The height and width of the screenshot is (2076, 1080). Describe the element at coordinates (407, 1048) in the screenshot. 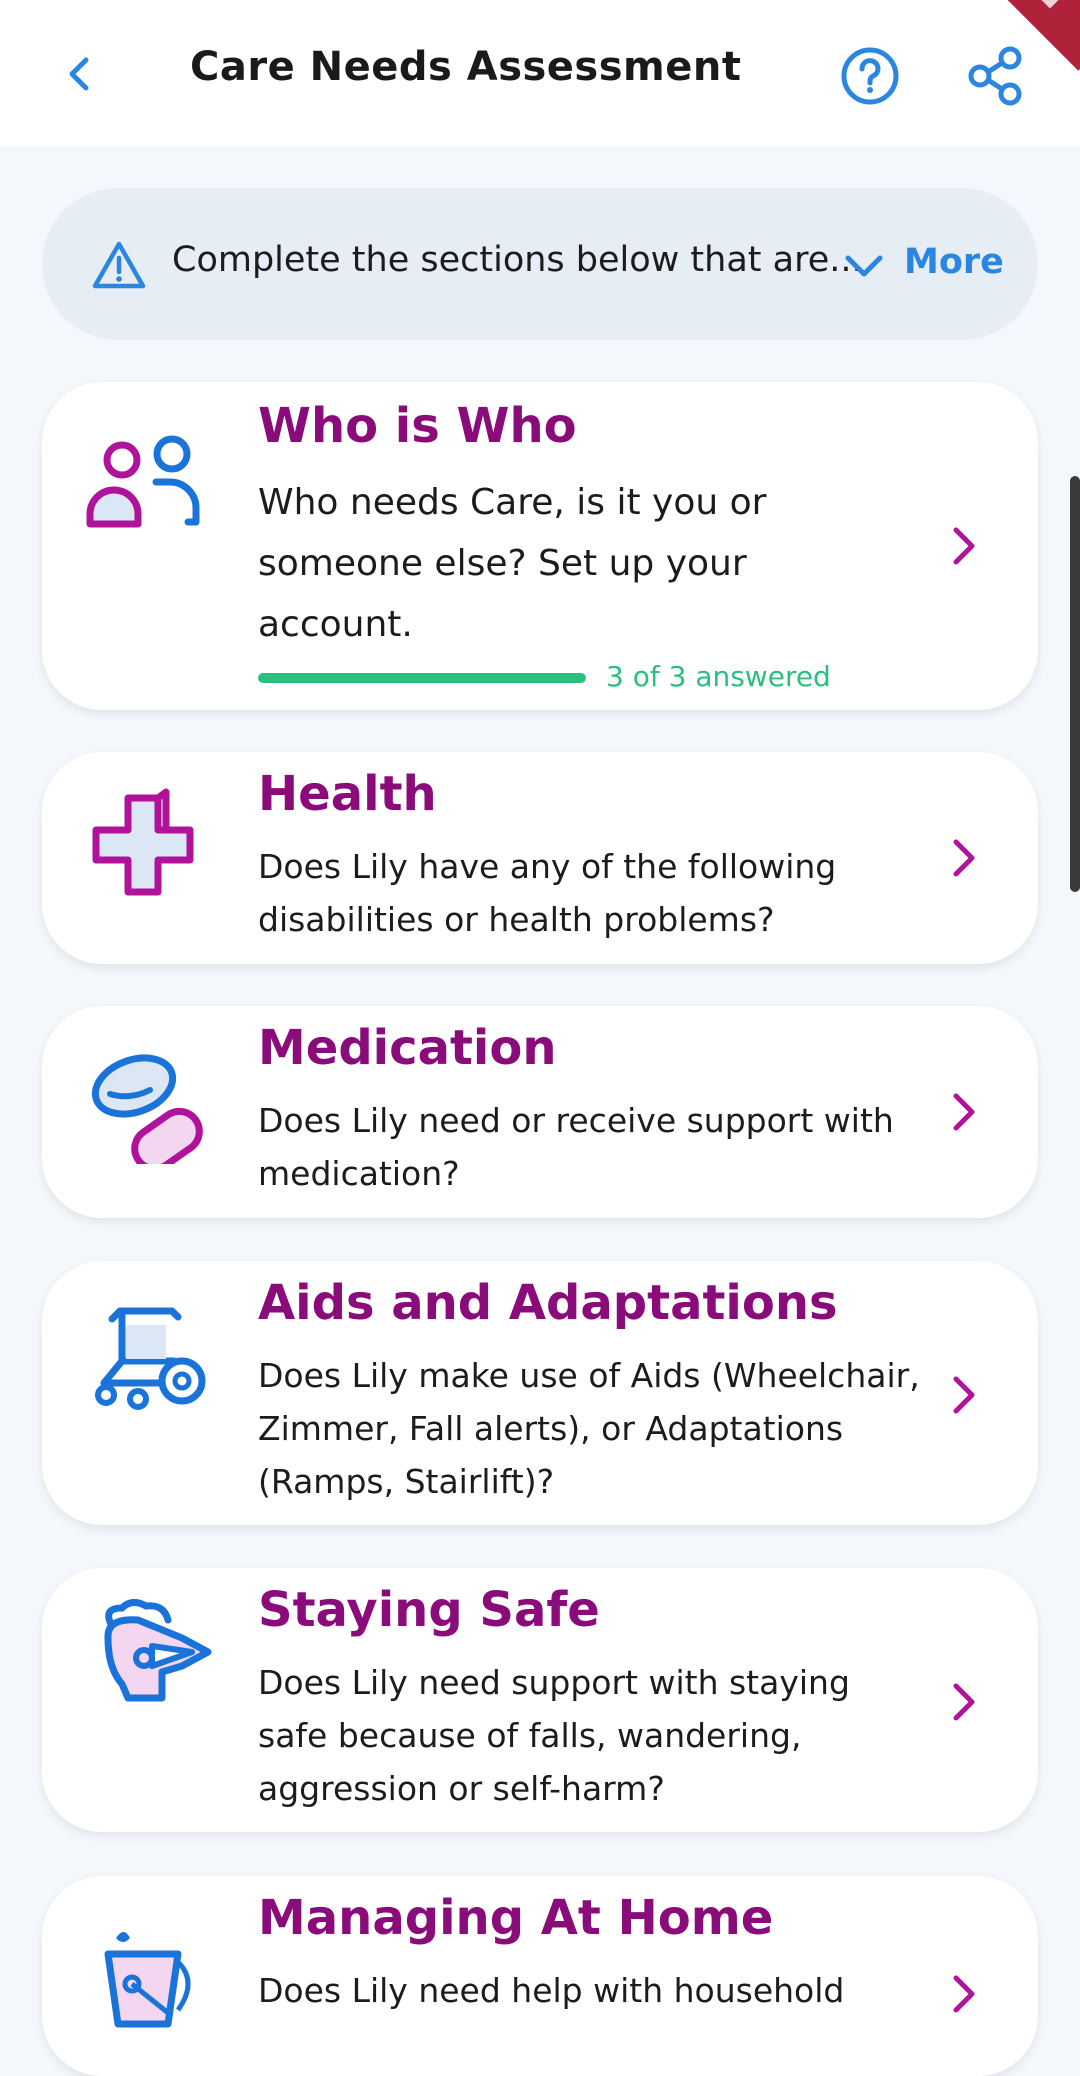

I see `section-title: Medication` at that location.